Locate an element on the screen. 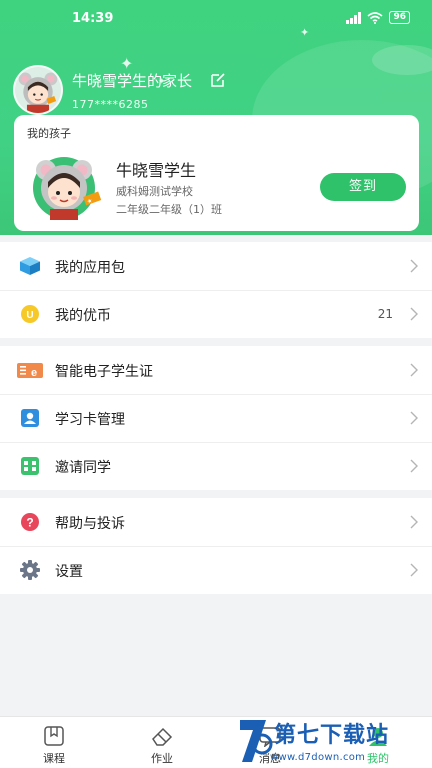 The image size is (432, 768). menu-group-apps: 我的应用包 U 我的优币 21 is located at coordinates (216, 290).